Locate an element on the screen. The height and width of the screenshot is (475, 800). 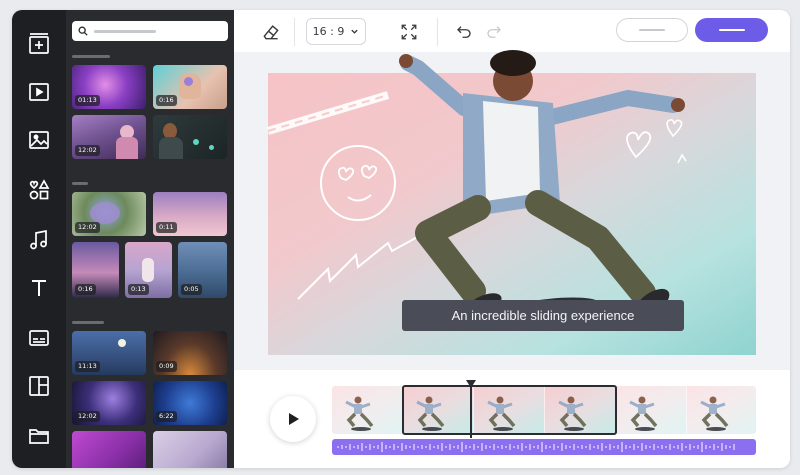
layout-icon is located at coordinates (39, 386).